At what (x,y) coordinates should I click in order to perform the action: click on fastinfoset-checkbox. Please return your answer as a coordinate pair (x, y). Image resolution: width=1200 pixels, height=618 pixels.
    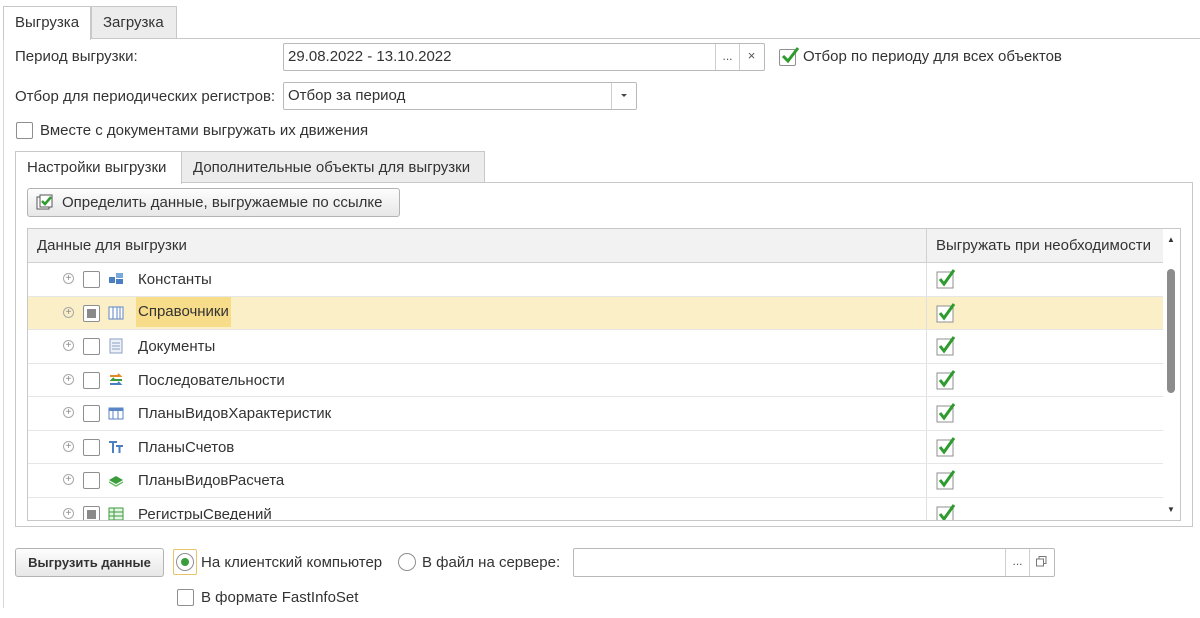
    Looking at the image, I should click on (185, 597).